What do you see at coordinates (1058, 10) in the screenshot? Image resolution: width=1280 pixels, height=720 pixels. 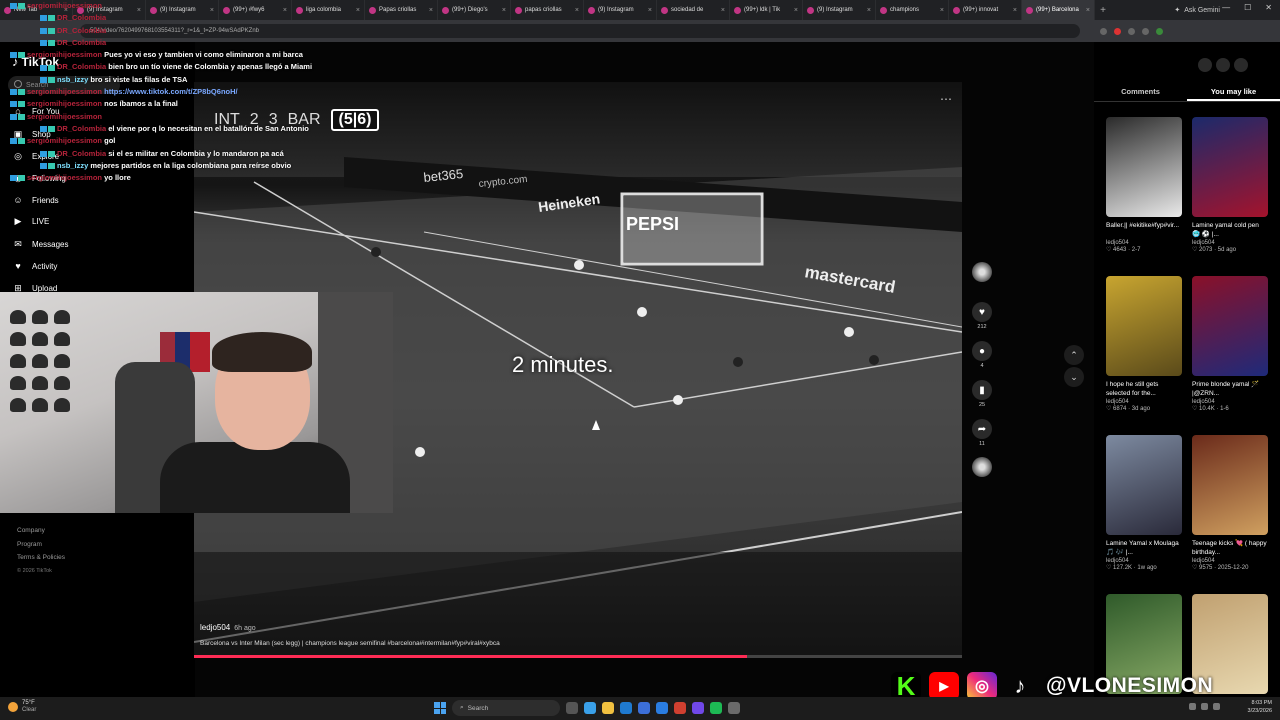 I see `browser-tab: (99+) Barcelona ×` at bounding box center [1058, 10].